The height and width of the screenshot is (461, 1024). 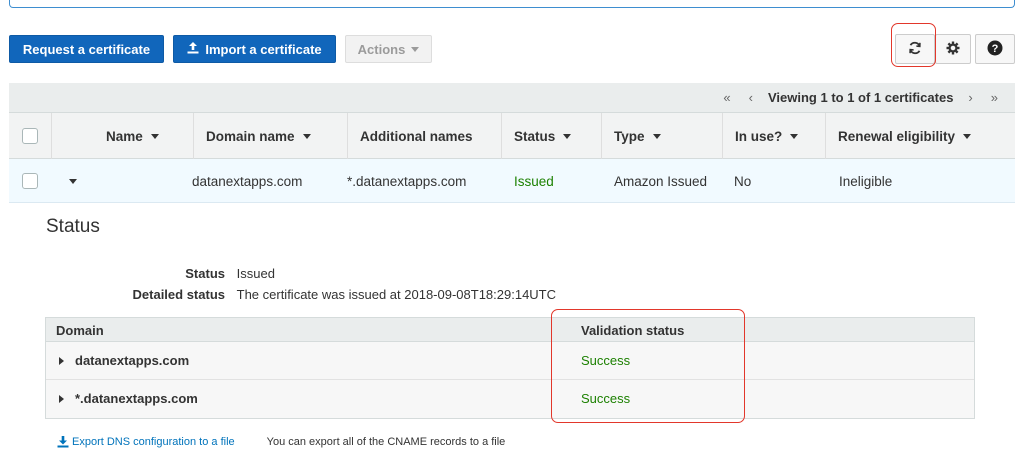 What do you see at coordinates (80, 330) in the screenshot?
I see `column-header-domain: Domain` at bounding box center [80, 330].